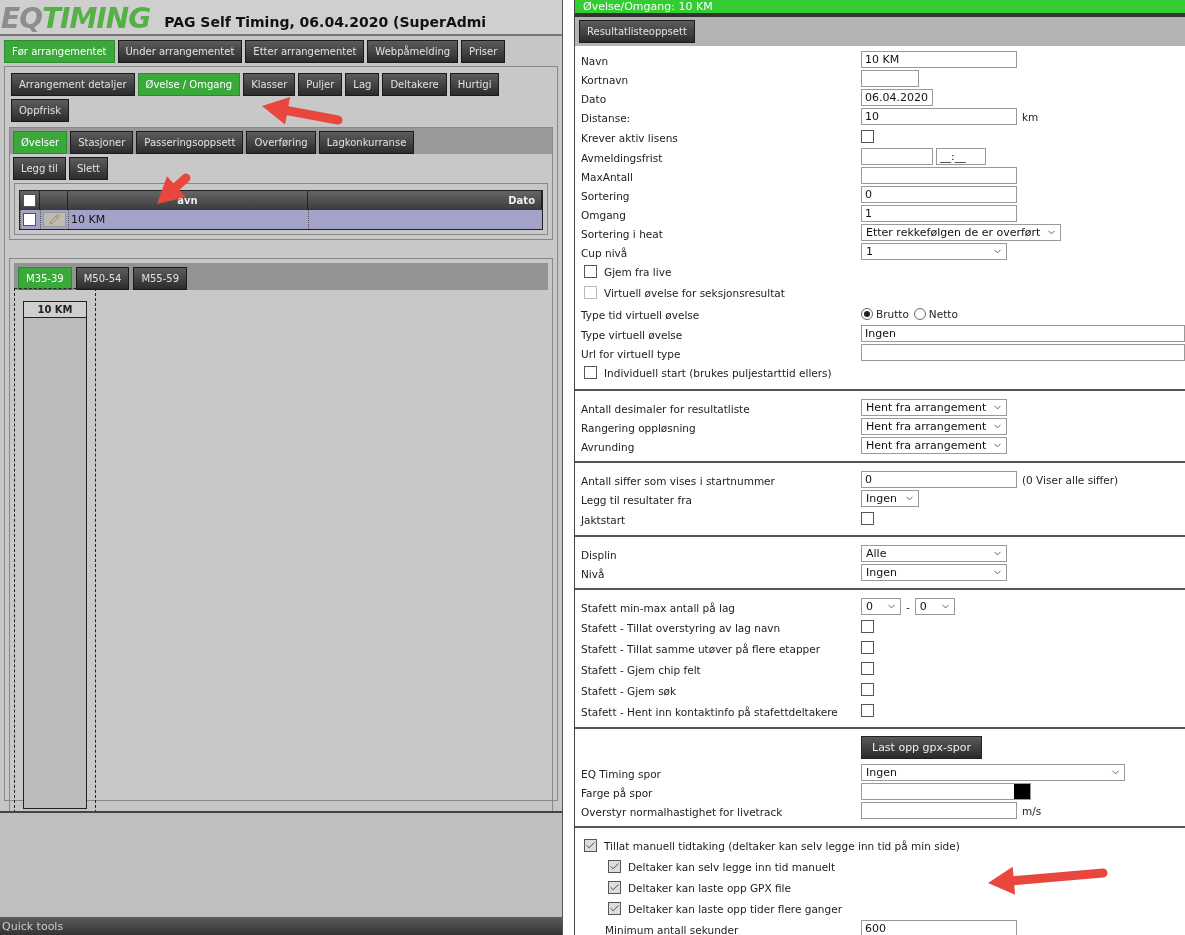 This screenshot has height=935, width=1185. What do you see at coordinates (897, 97) in the screenshot?
I see `text-field: 06.04.2020` at bounding box center [897, 97].